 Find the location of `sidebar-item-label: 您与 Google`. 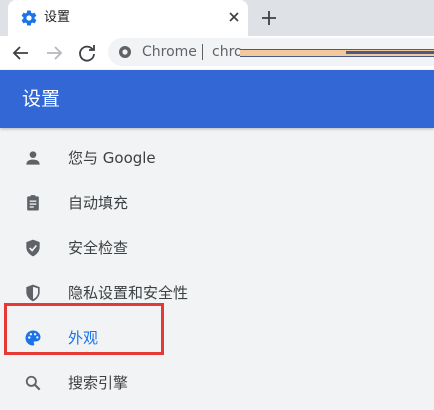

sidebar-item-label: 您与 Google is located at coordinates (112, 158).